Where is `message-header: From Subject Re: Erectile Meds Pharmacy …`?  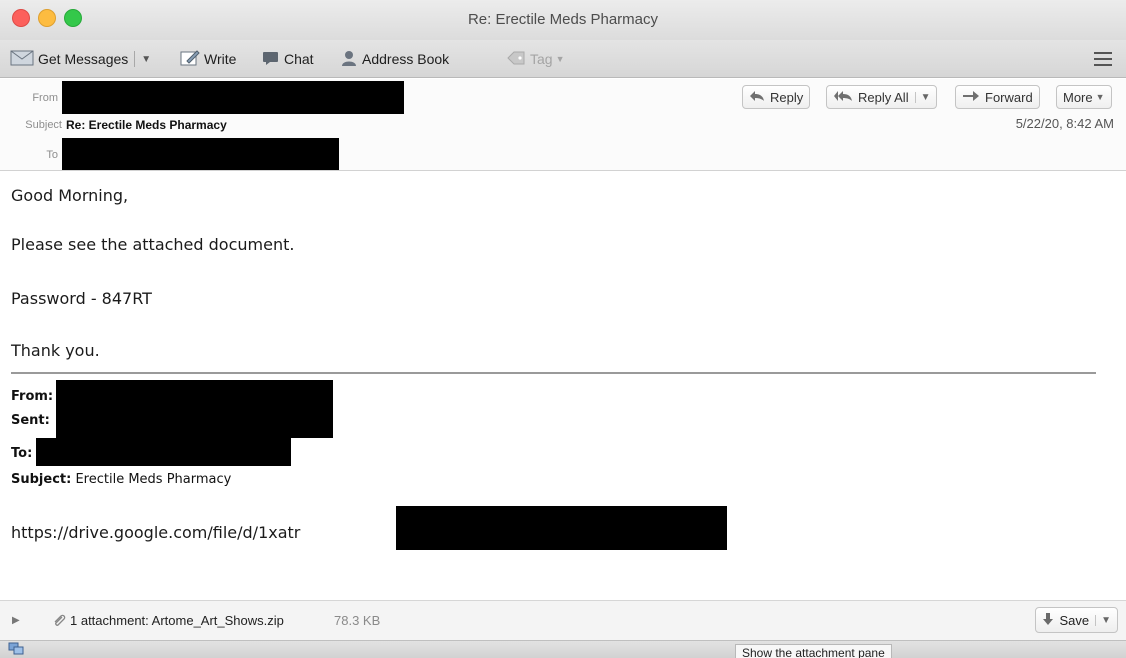 message-header: From Subject Re: Erectile Meds Pharmacy … is located at coordinates (563, 125).